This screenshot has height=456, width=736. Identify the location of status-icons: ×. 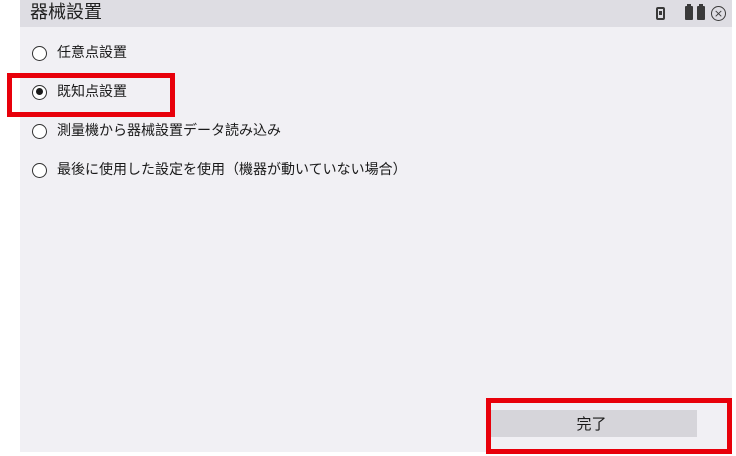
(691, 13).